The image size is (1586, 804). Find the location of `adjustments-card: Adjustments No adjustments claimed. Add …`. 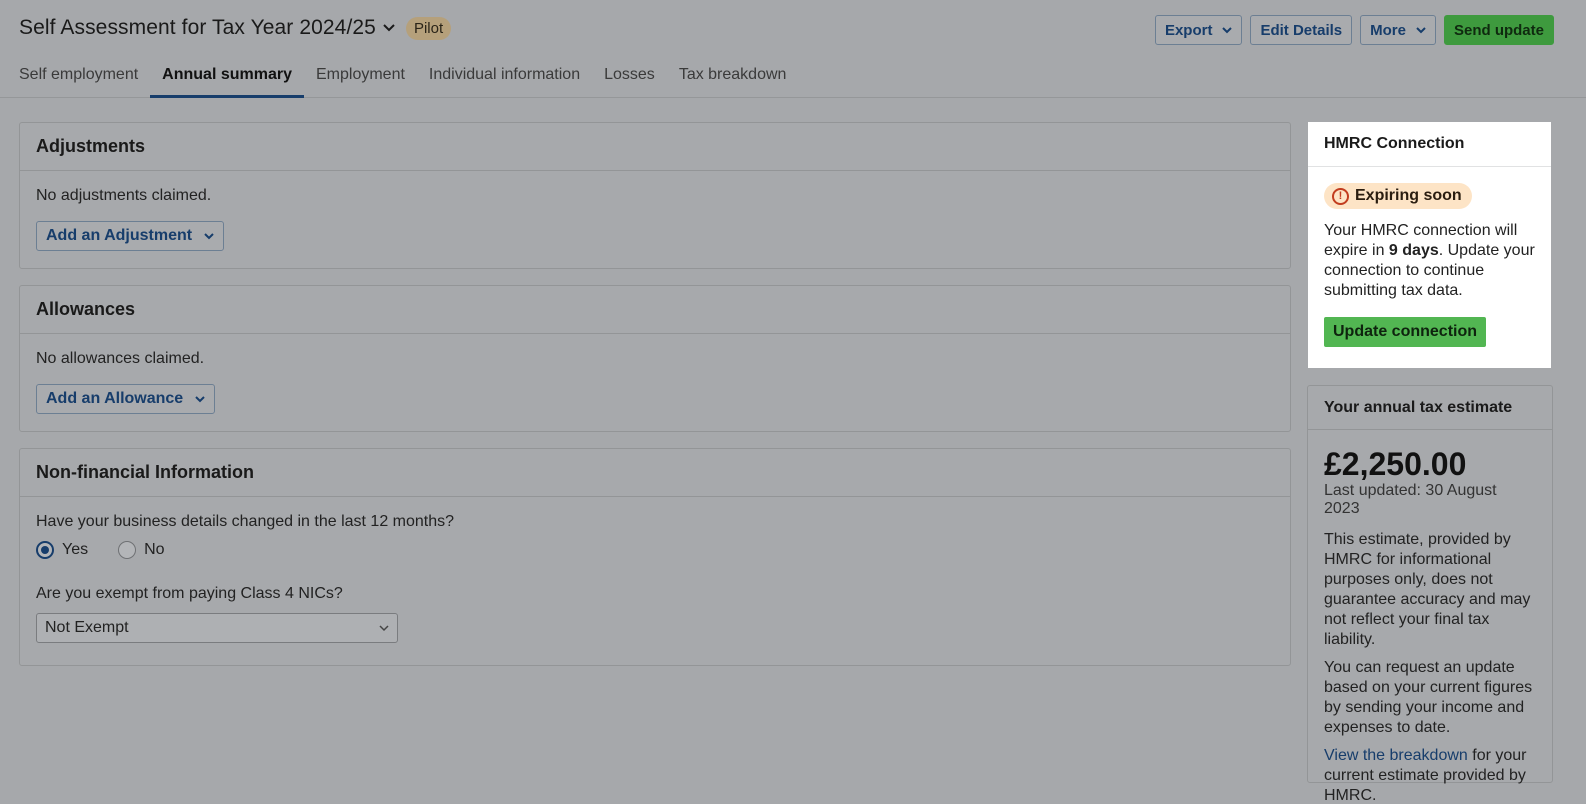

adjustments-card: Adjustments No adjustments claimed. Add … is located at coordinates (655, 195).